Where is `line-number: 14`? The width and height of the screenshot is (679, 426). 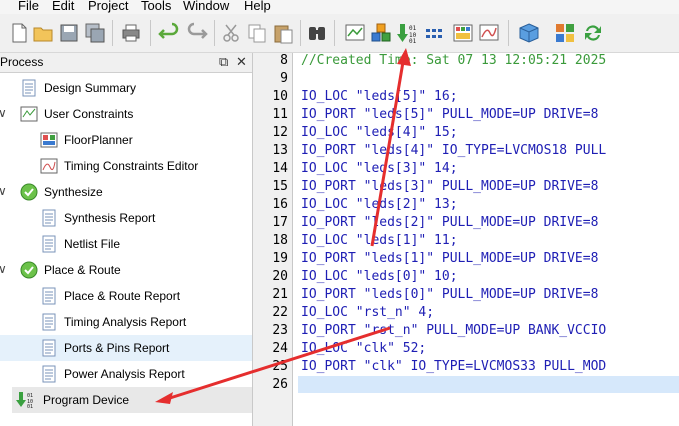 line-number: 14 is located at coordinates (280, 168).